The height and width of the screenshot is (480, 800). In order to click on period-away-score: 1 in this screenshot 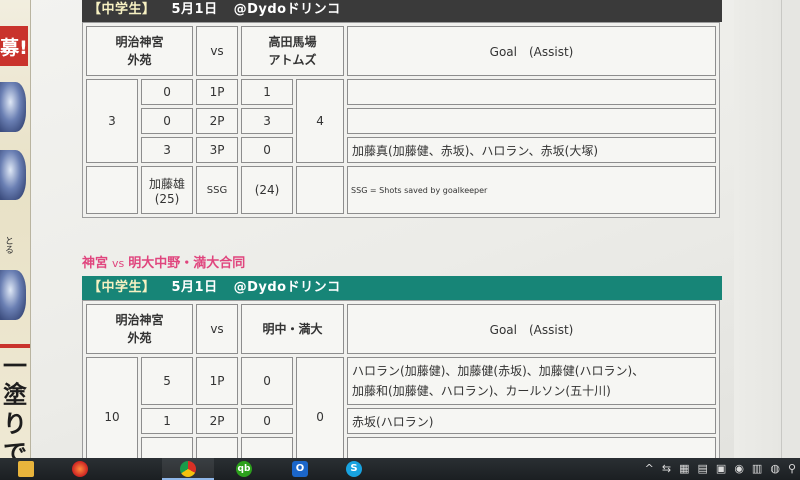, I will do `click(267, 92)`.